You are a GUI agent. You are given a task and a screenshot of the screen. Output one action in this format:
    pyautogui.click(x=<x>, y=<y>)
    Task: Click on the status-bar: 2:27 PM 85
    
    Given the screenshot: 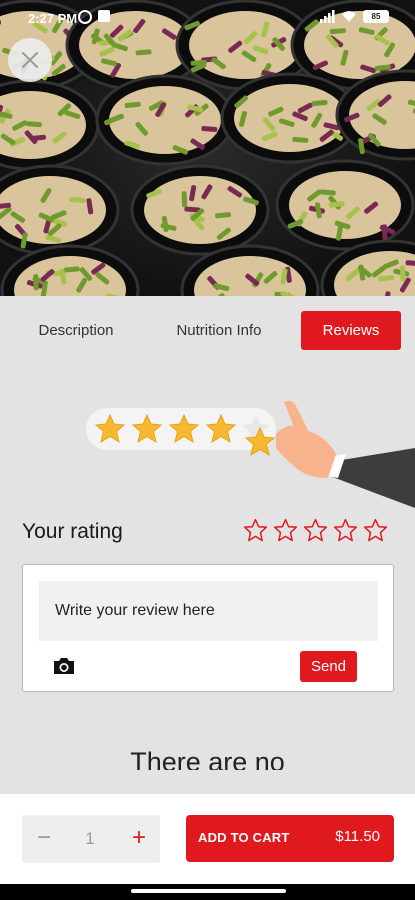 What is the action you would take?
    pyautogui.click(x=207, y=18)
    